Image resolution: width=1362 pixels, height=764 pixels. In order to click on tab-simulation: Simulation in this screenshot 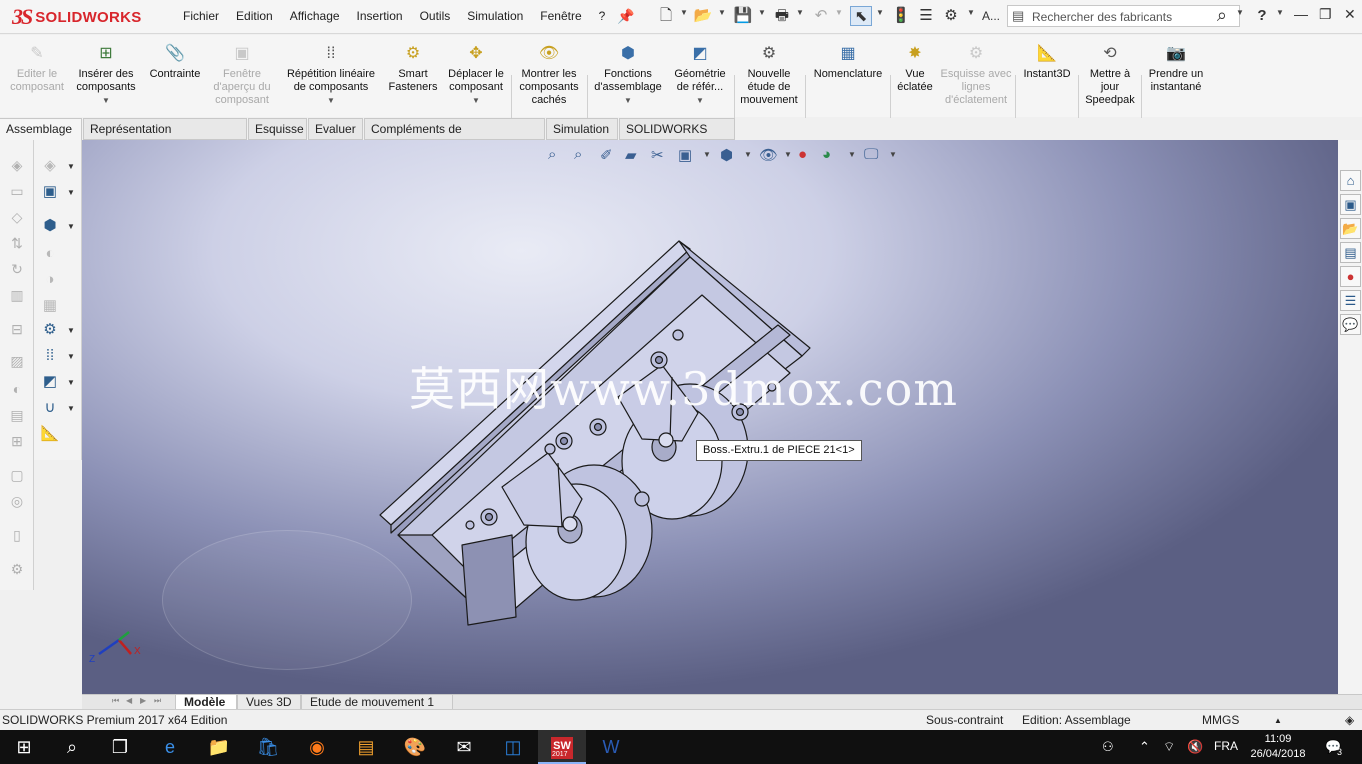, I will do `click(582, 129)`.